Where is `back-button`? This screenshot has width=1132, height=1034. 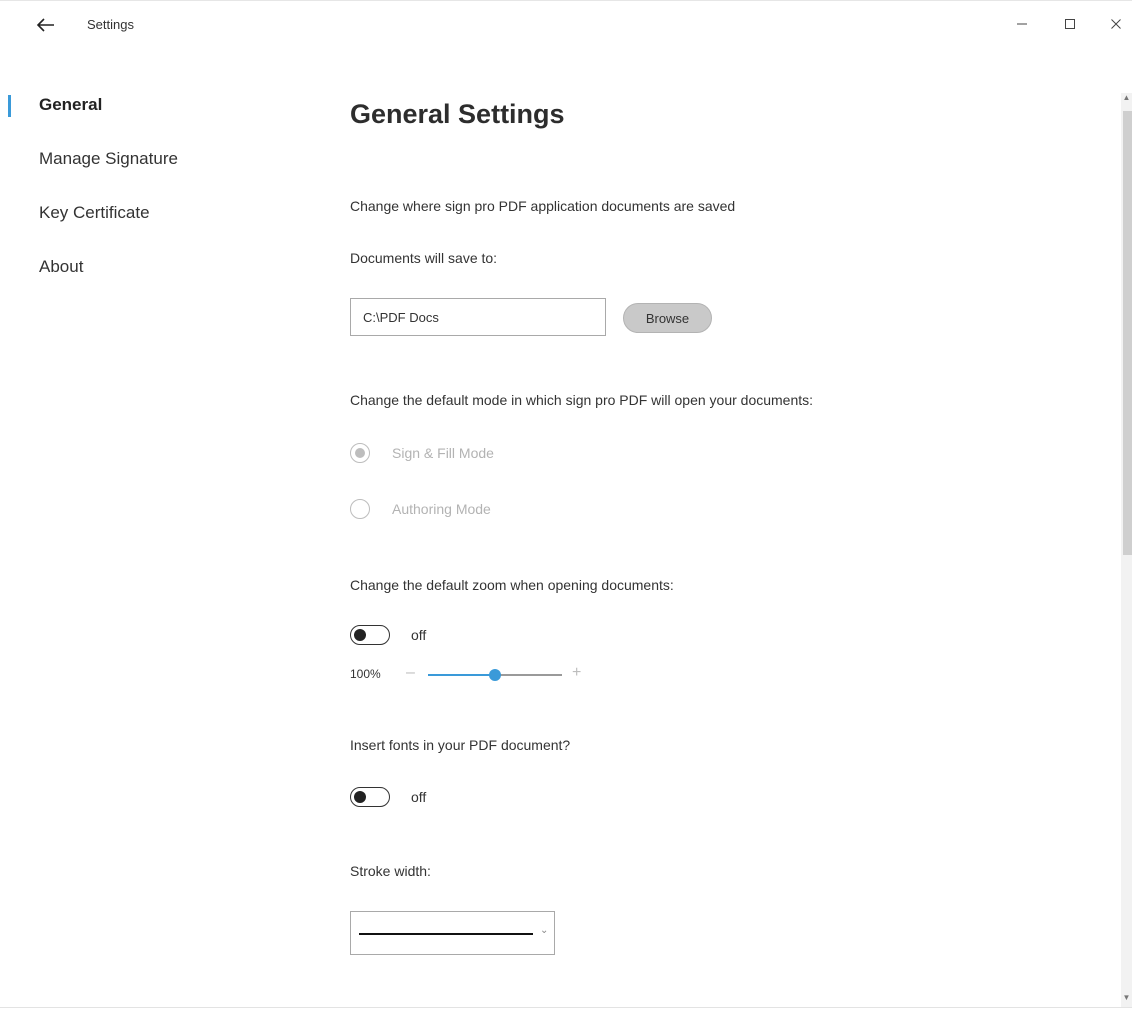 back-button is located at coordinates (46, 25).